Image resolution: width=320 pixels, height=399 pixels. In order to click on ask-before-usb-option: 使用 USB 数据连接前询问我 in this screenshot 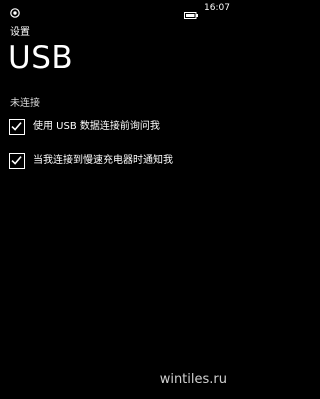, I will do `click(84, 127)`.